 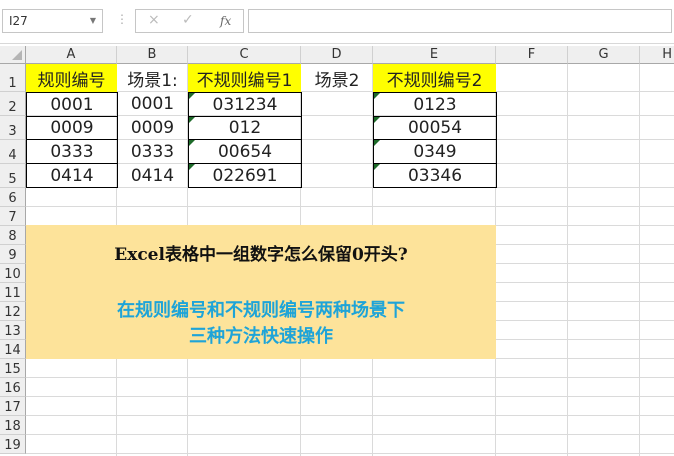 I want to click on row-header-12: 12, so click(x=13, y=311).